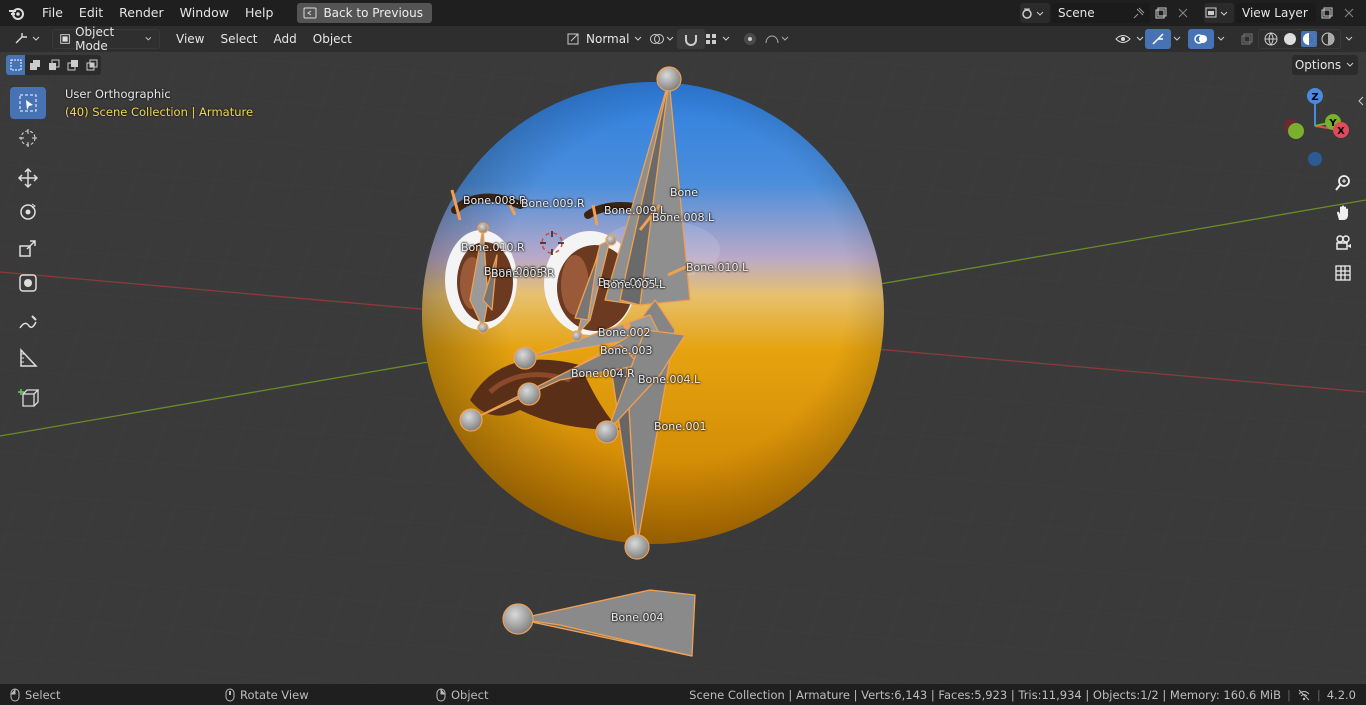 Image resolution: width=1366 pixels, height=705 pixels. Describe the element at coordinates (1318, 65) in the screenshot. I see `options-label: Options` at that location.